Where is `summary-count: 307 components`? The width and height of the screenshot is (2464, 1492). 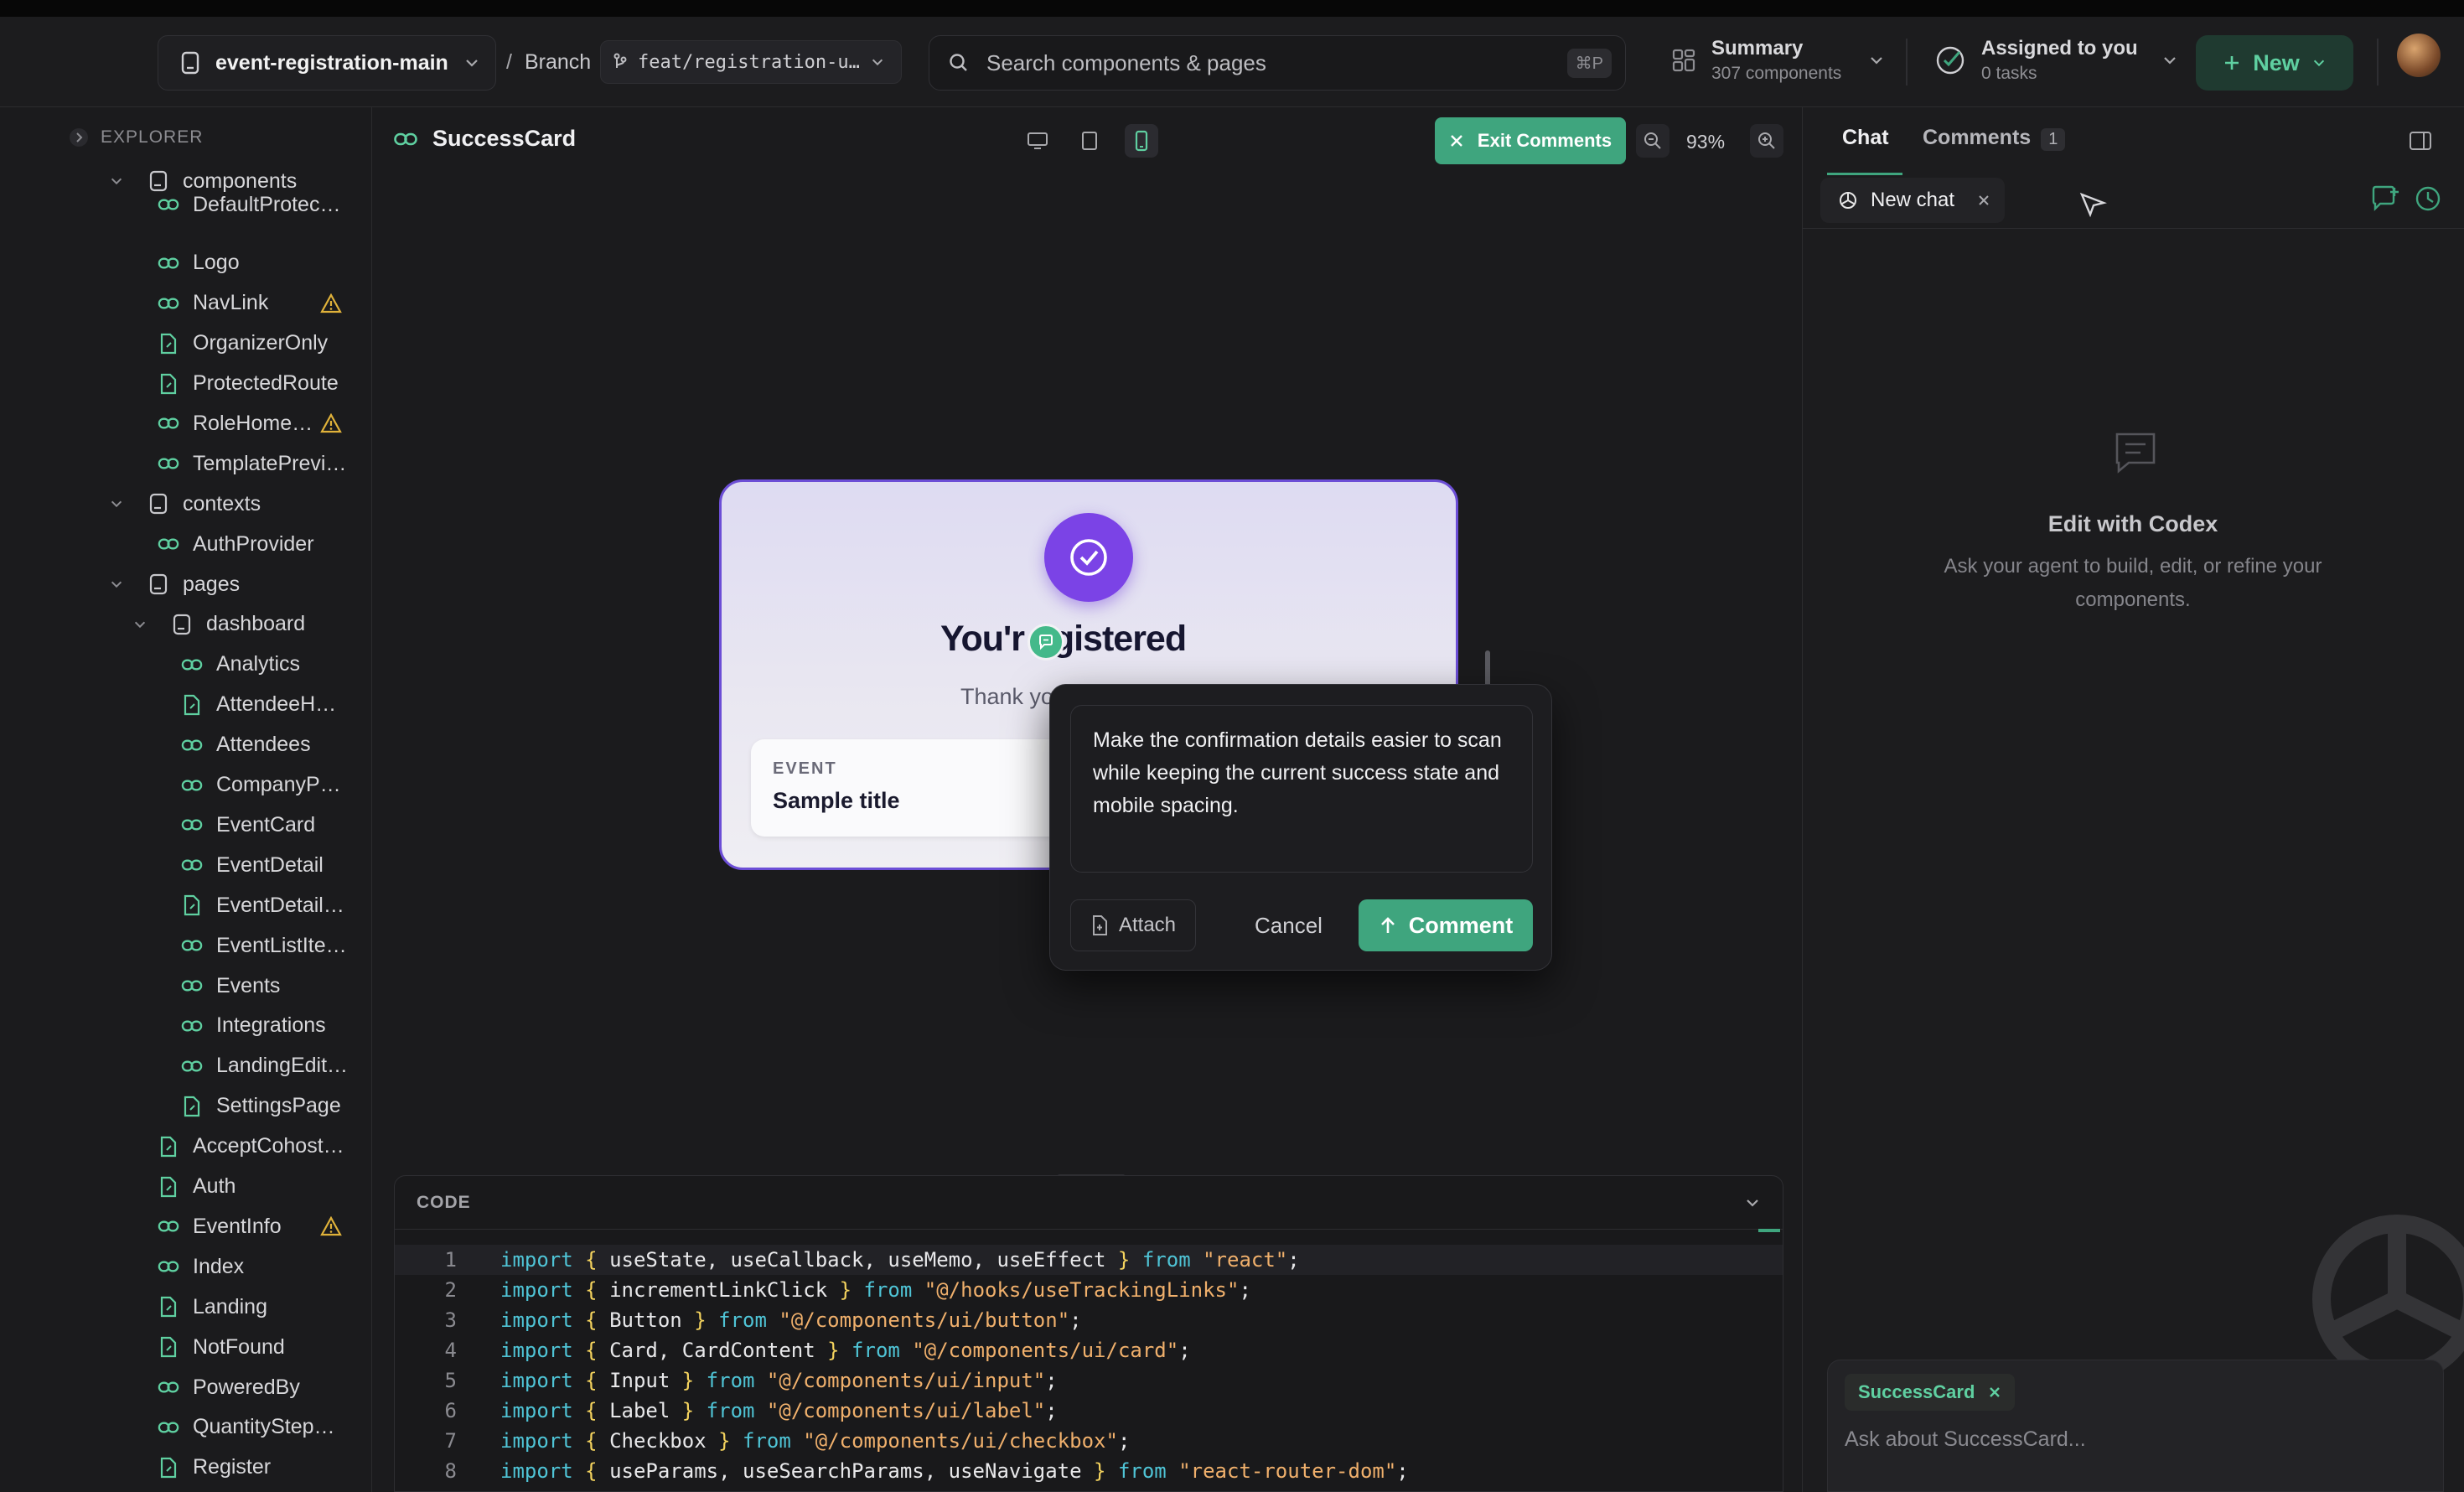
summary-count: 307 components is located at coordinates (1776, 73).